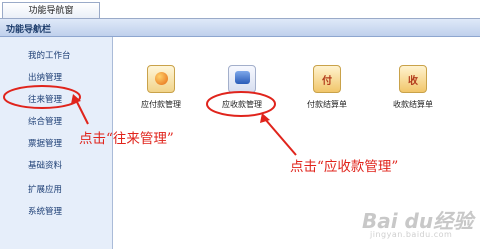  I want to click on baidu-watermark: Bai du经验 jingyan.baidu.com, so click(418, 223).